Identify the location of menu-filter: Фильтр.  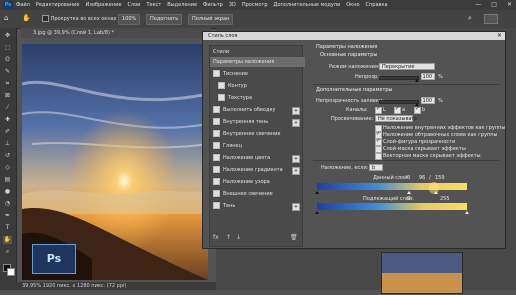
(213, 5).